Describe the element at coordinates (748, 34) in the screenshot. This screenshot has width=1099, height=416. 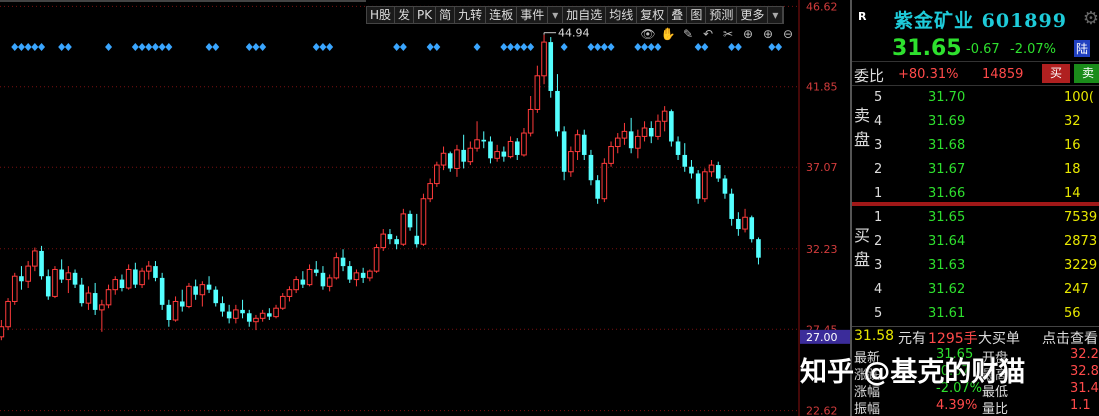
I see `lock-icon: ⊕` at that location.